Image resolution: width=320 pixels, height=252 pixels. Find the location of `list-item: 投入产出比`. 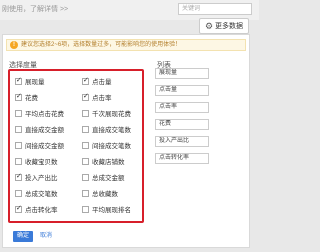

list-item: 投入产出比 is located at coordinates (182, 141).